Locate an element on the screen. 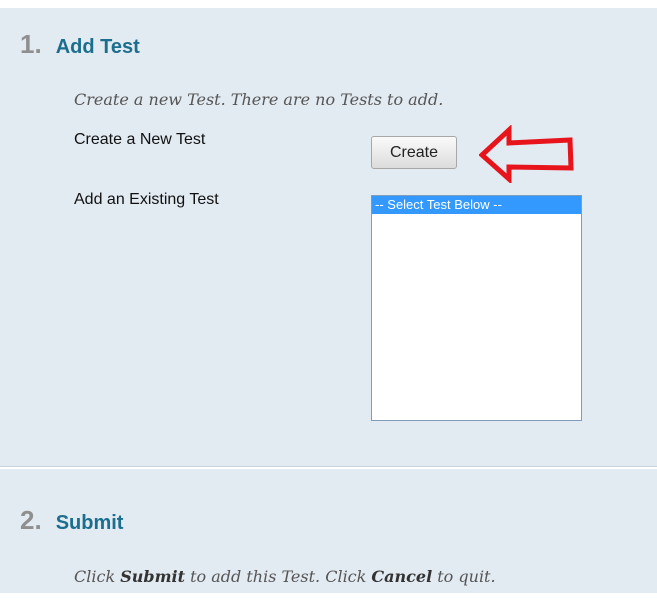  step-title: Add Test is located at coordinates (97, 47).